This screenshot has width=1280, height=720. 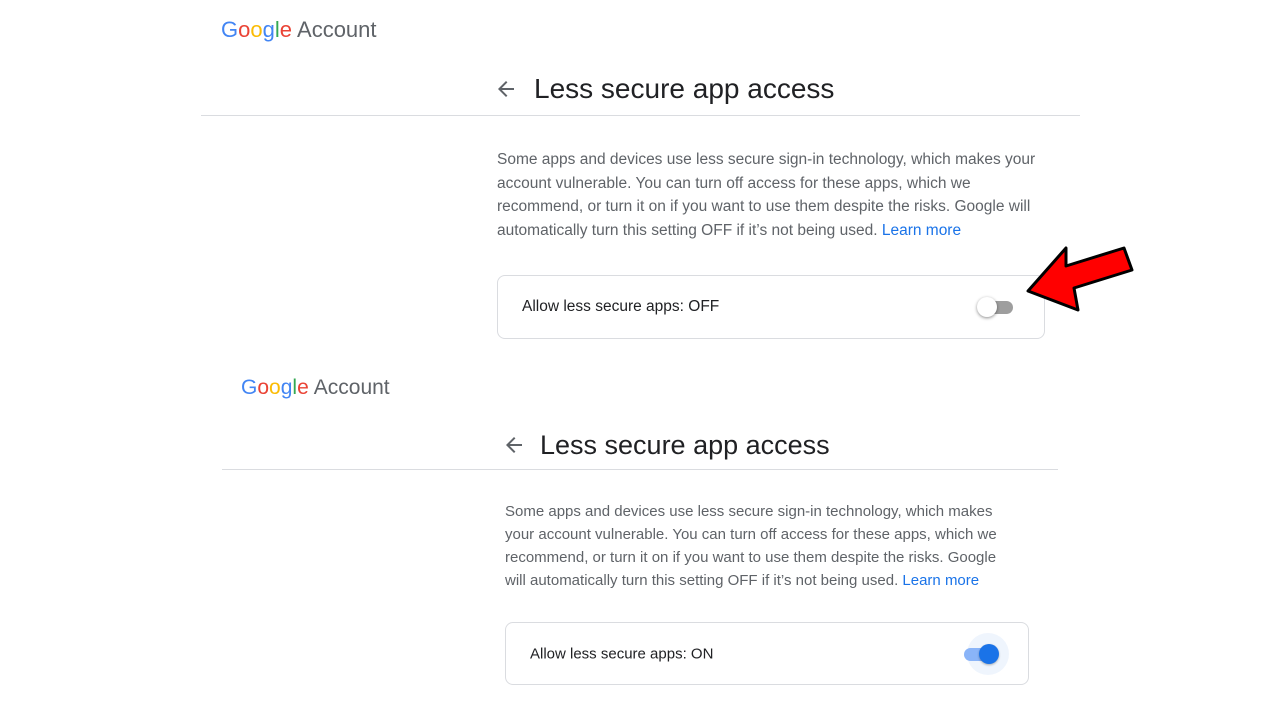 I want to click on less-secure-apps-setting-card: Allow less secure apps: OFF, so click(x=771, y=307).